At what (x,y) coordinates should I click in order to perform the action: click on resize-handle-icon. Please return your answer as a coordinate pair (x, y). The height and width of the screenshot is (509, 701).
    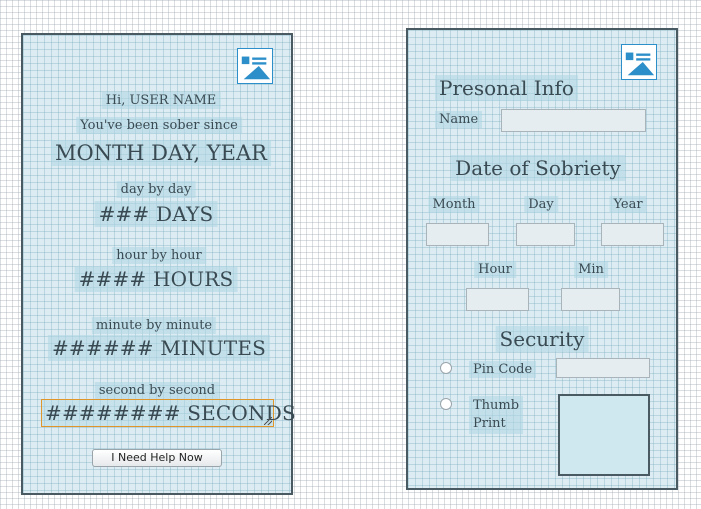
    Looking at the image, I should click on (268, 421).